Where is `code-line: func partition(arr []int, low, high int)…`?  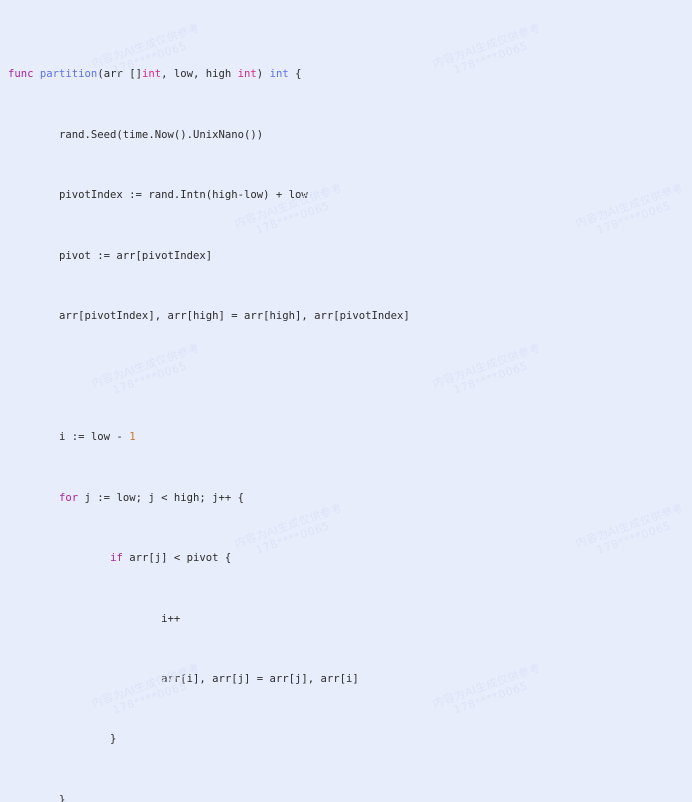
code-line: func partition(arr []int, low, high int)… is located at coordinates (155, 74).